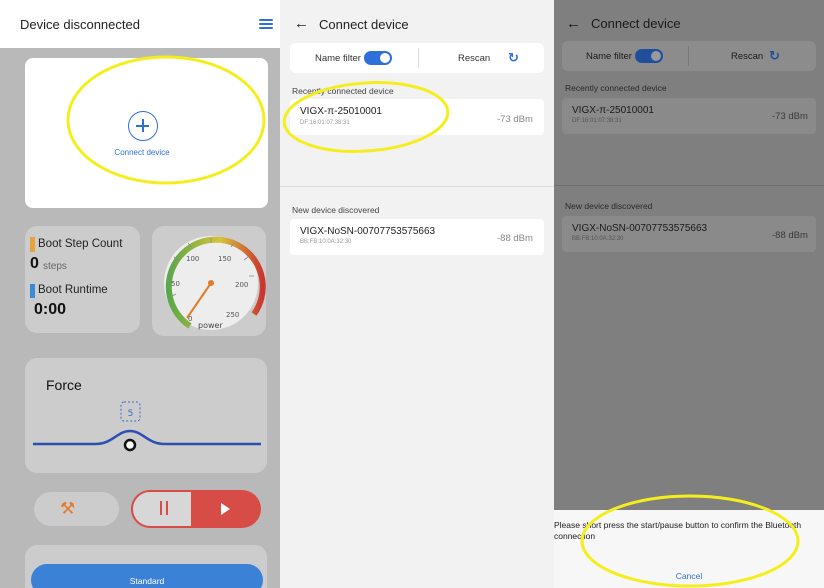  I want to click on add-circle-icon, so click(143, 126).